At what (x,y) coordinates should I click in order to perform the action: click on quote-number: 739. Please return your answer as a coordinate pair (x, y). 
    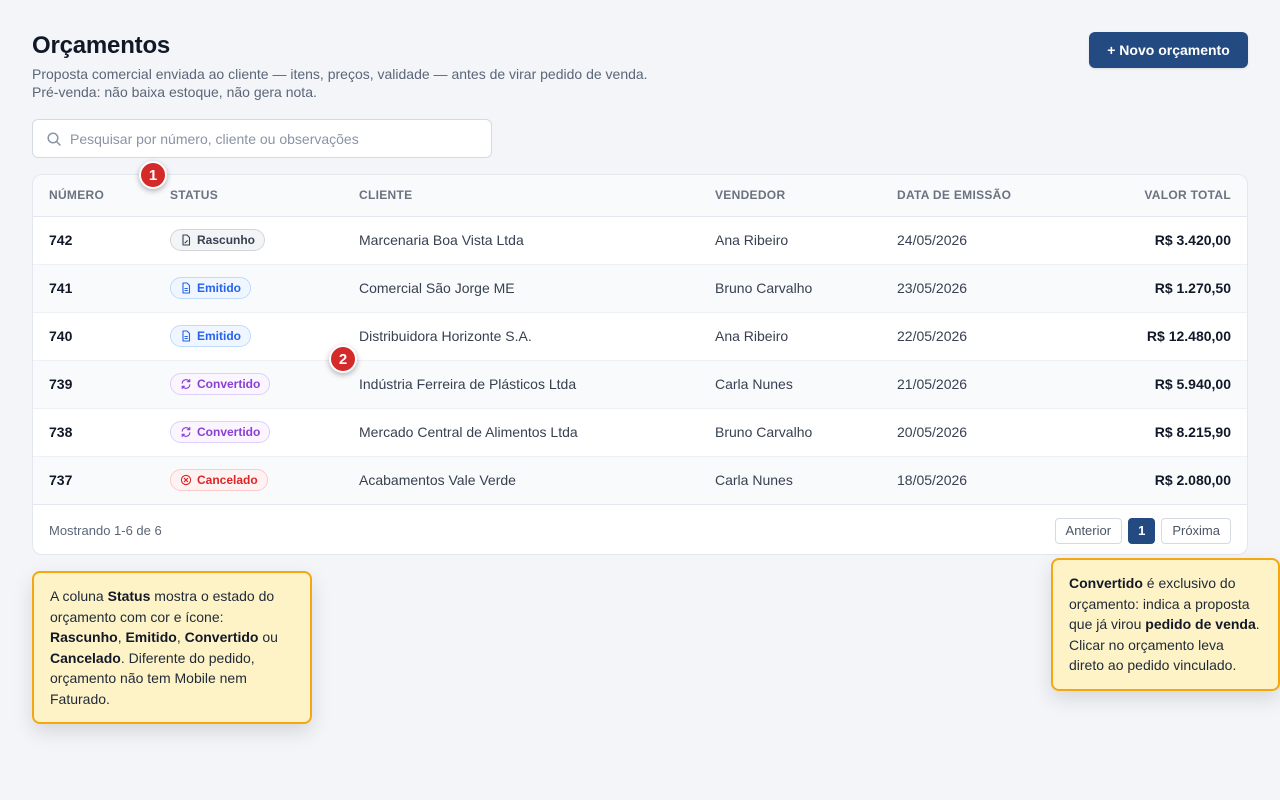
    Looking at the image, I should click on (61, 384).